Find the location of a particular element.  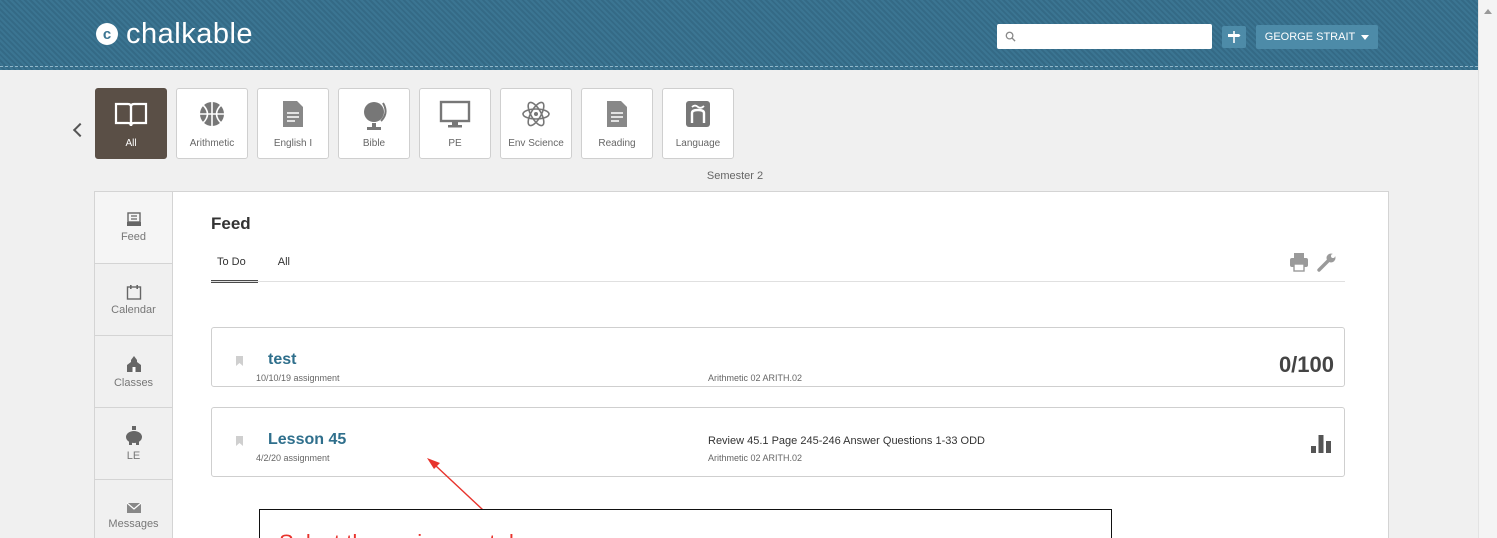

chevron-left-icon is located at coordinates (80, 130).